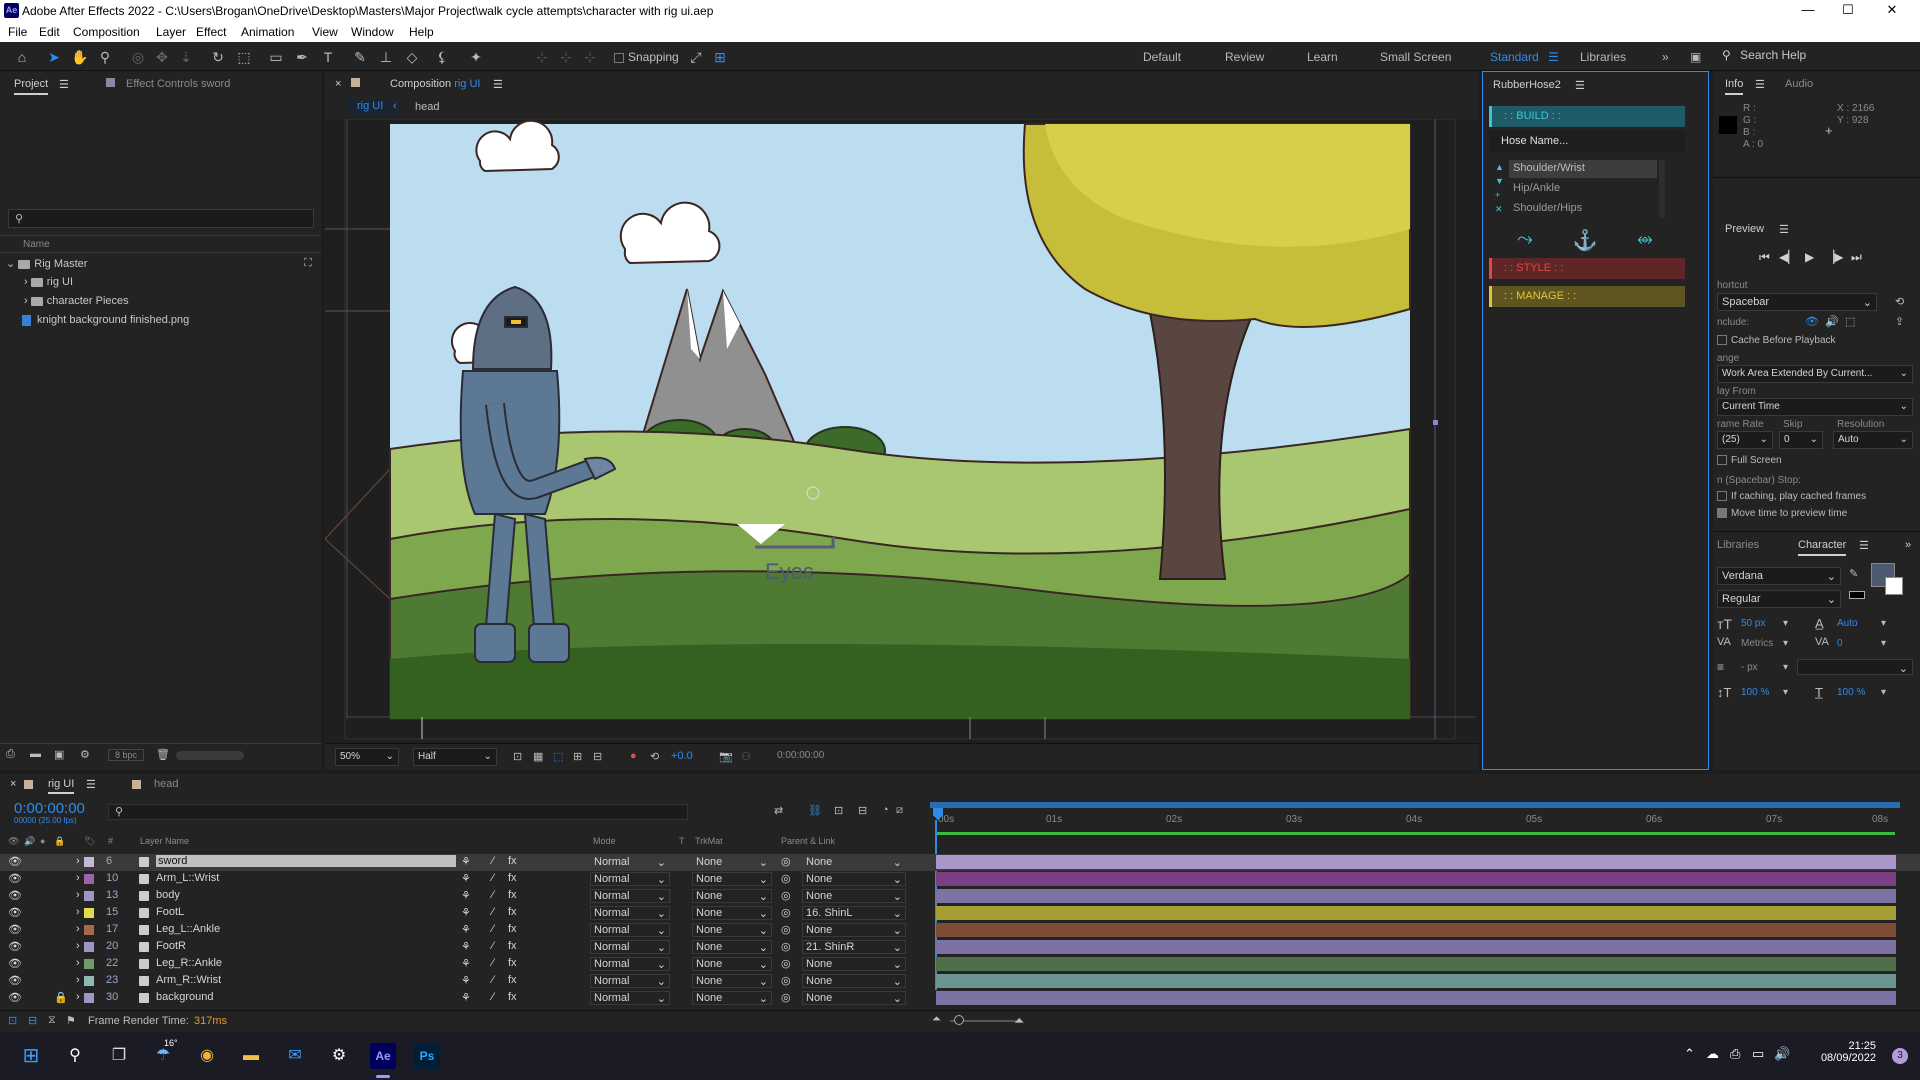 The image size is (1920, 1080). Describe the element at coordinates (1583, 169) in the screenshot. I see `hose-option: Shoulder/Wrist` at that location.